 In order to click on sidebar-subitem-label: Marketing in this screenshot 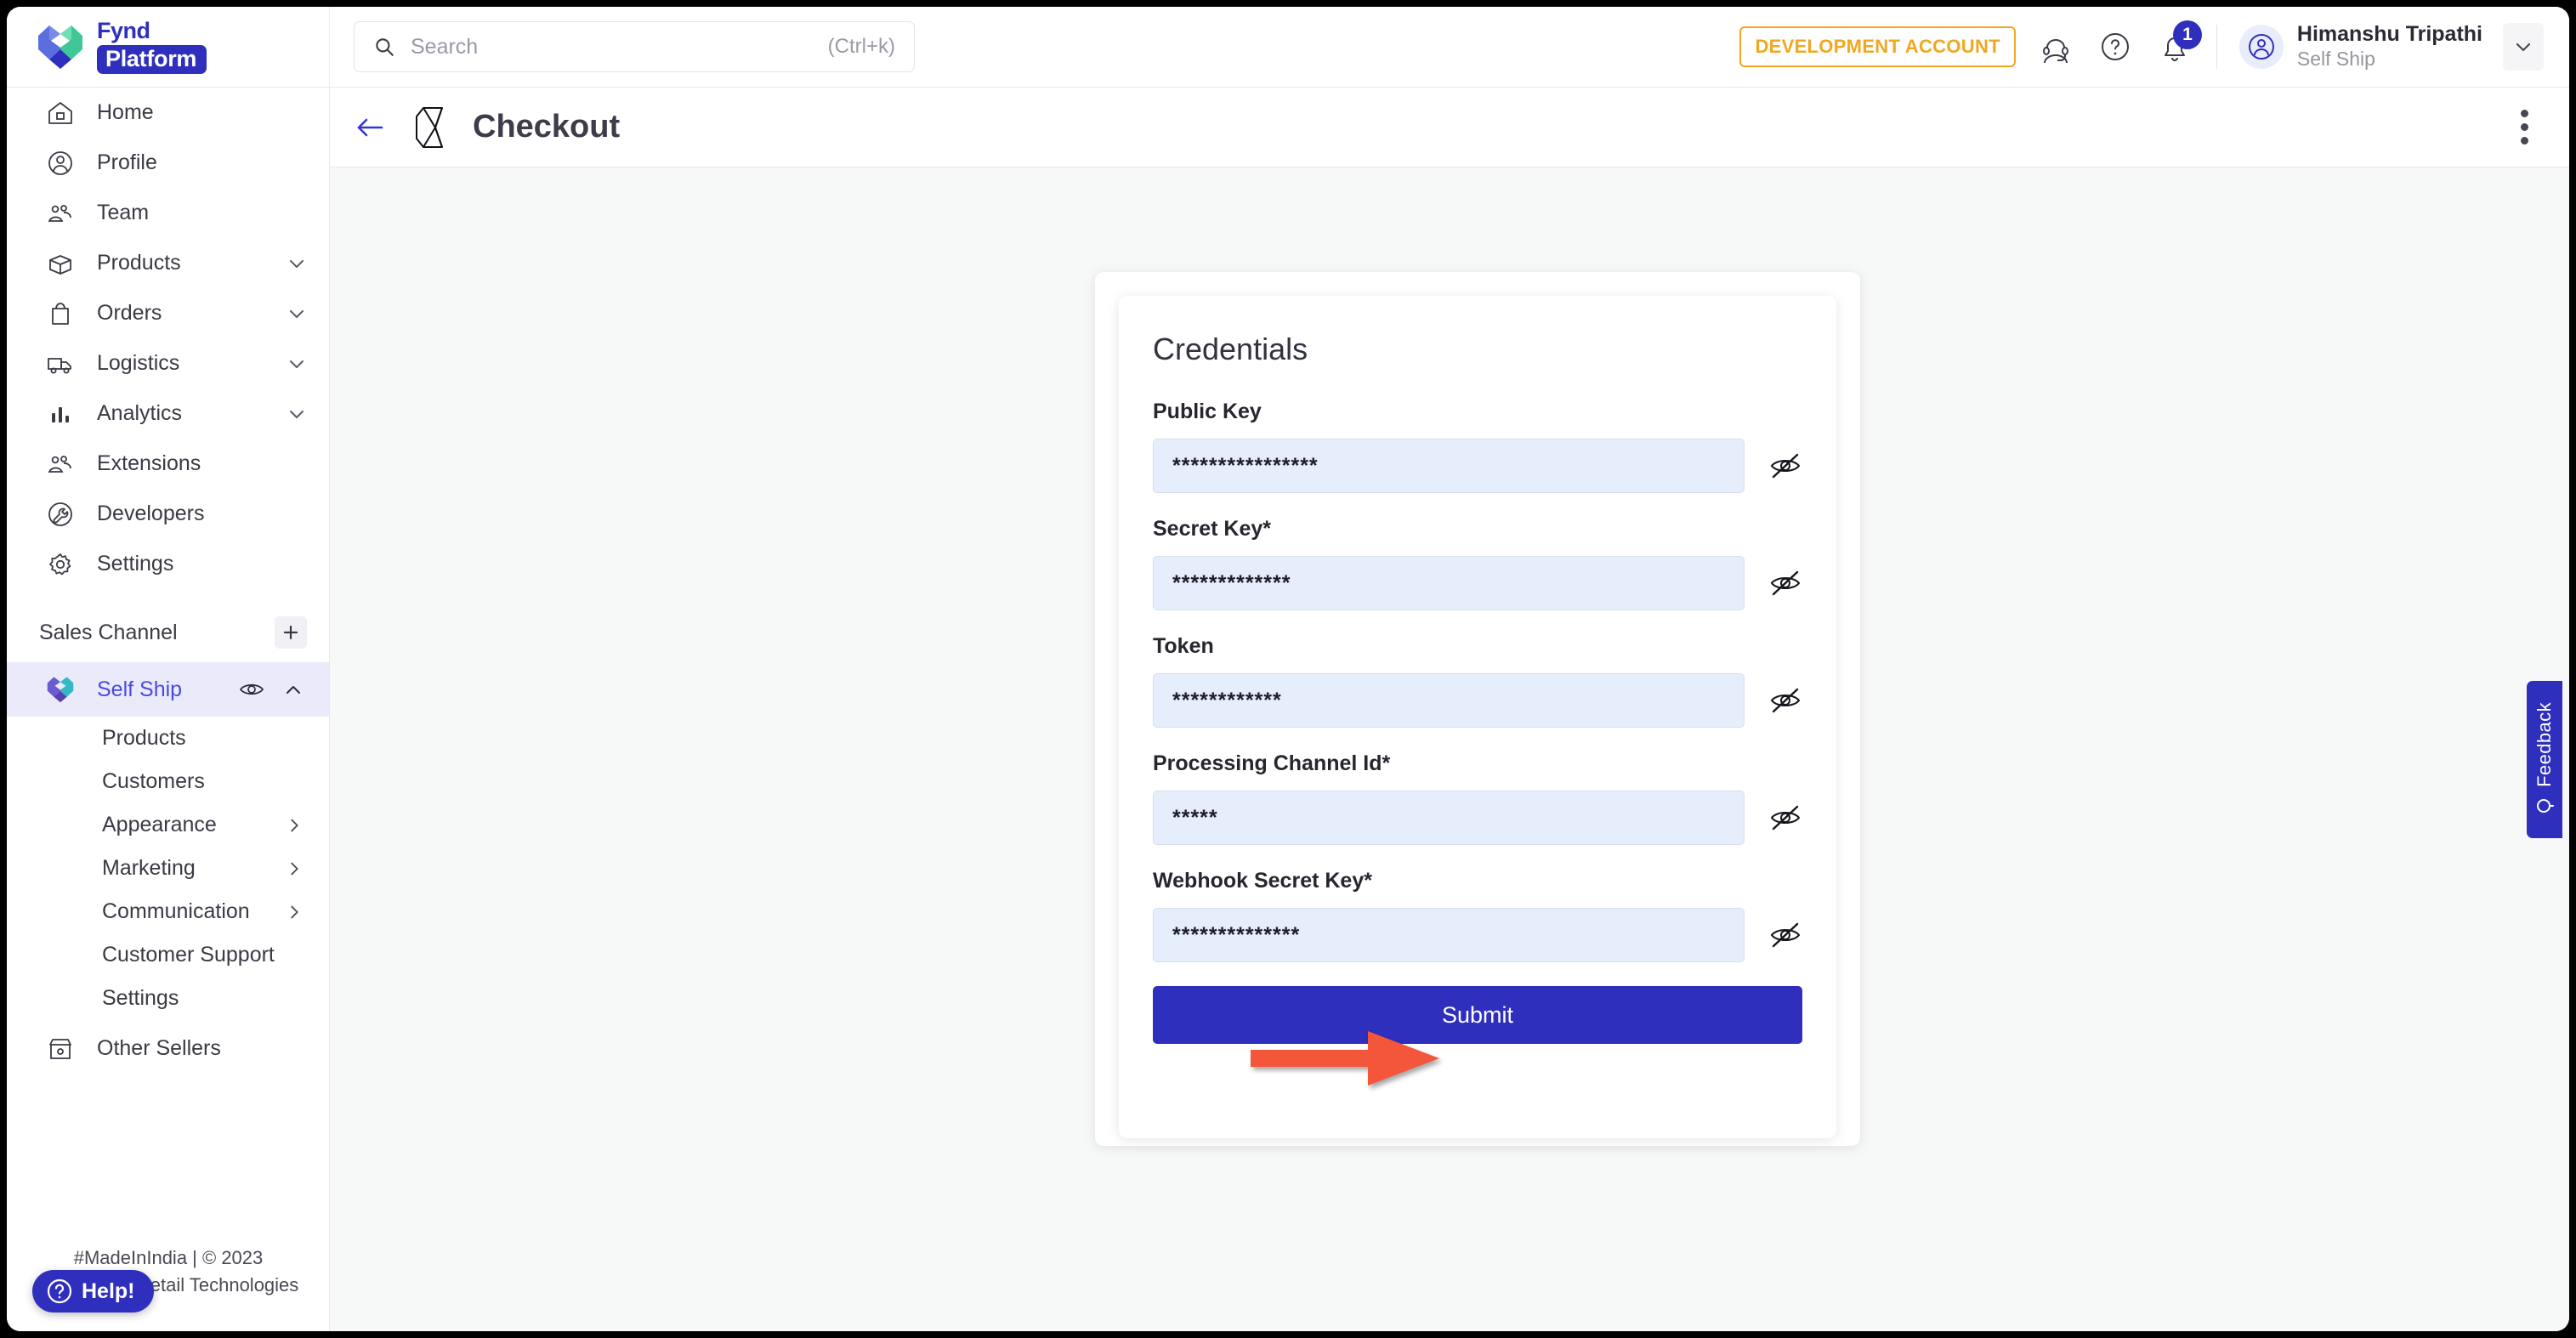, I will do `click(149, 868)`.